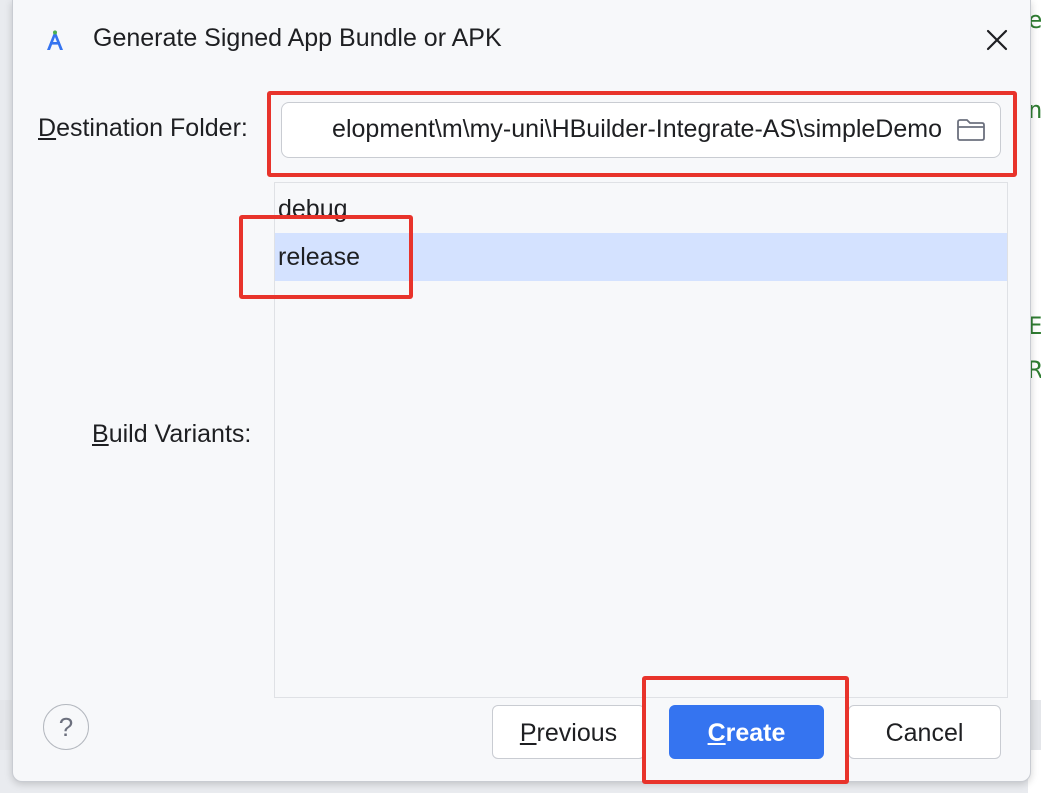 Image resolution: width=1041 pixels, height=793 pixels. I want to click on build-variants-label: Build Variants:, so click(171, 434).